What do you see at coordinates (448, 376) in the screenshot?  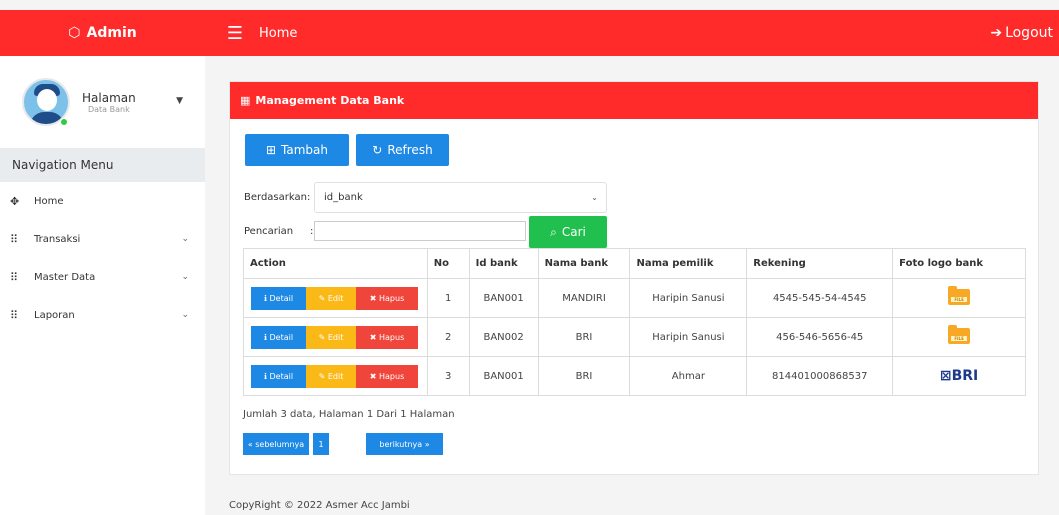 I see `cell-no: 3` at bounding box center [448, 376].